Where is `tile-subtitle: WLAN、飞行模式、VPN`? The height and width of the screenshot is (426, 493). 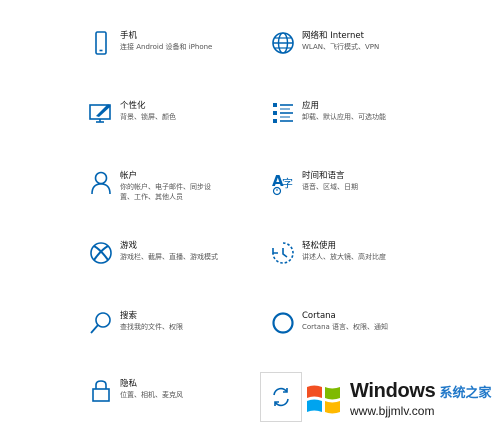 tile-subtitle: WLAN、飞行模式、VPN is located at coordinates (341, 47).